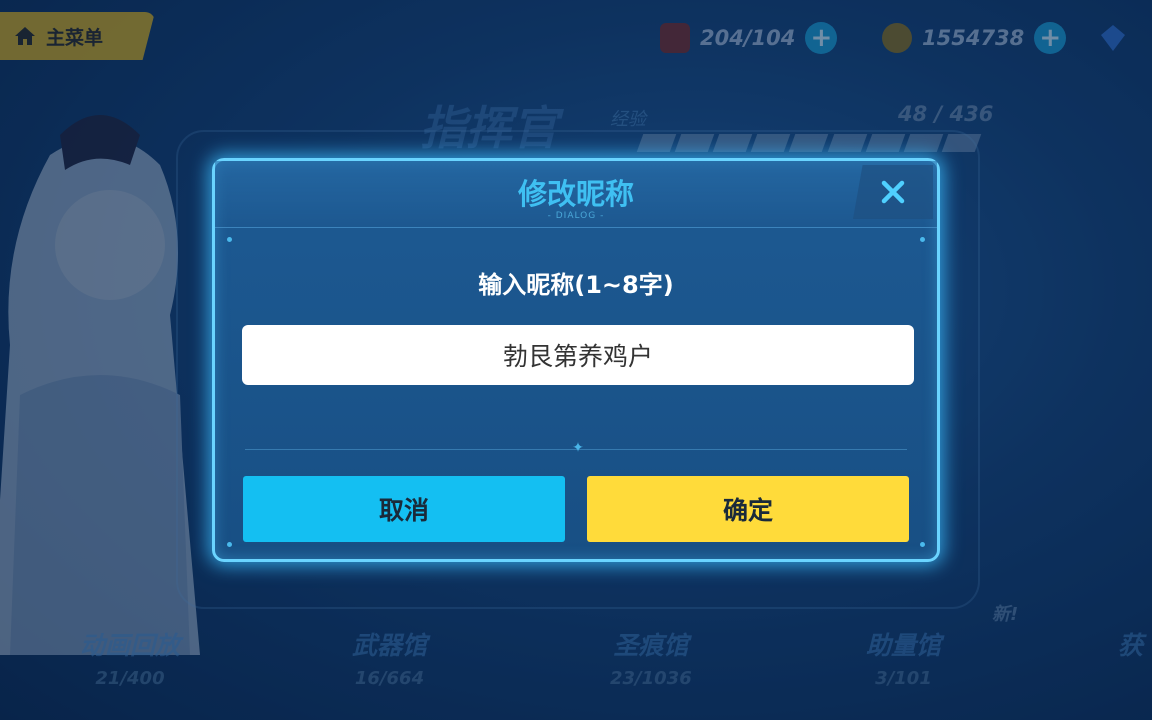 The image size is (1152, 720). I want to click on cancel-button: 取消, so click(404, 509).